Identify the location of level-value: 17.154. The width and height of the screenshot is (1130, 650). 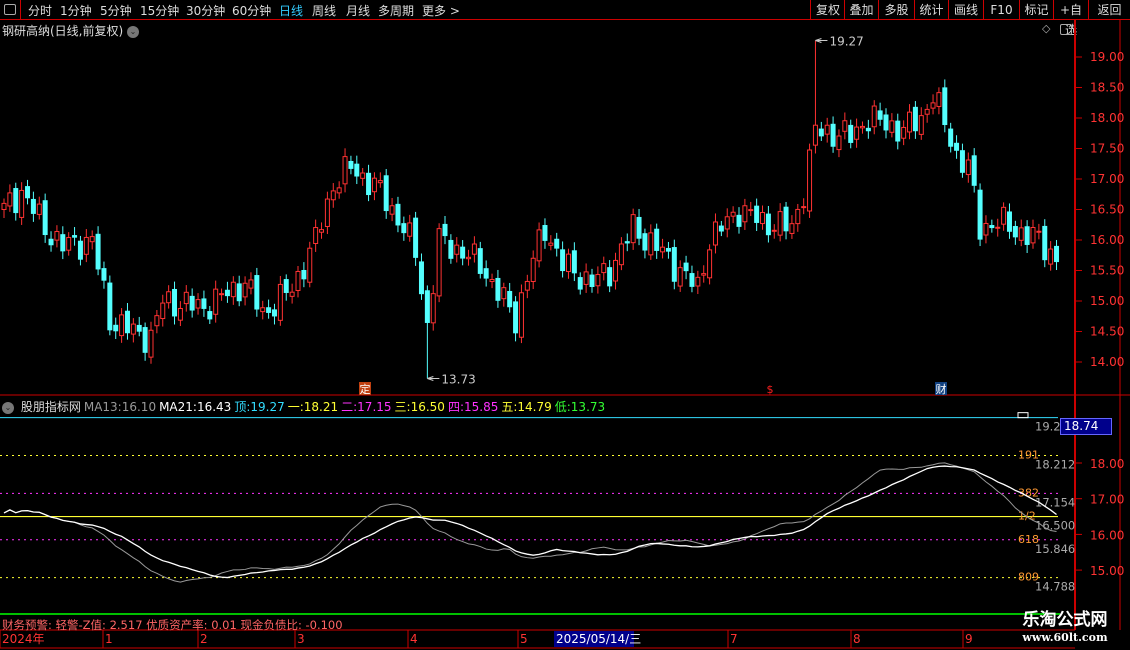
(1055, 502).